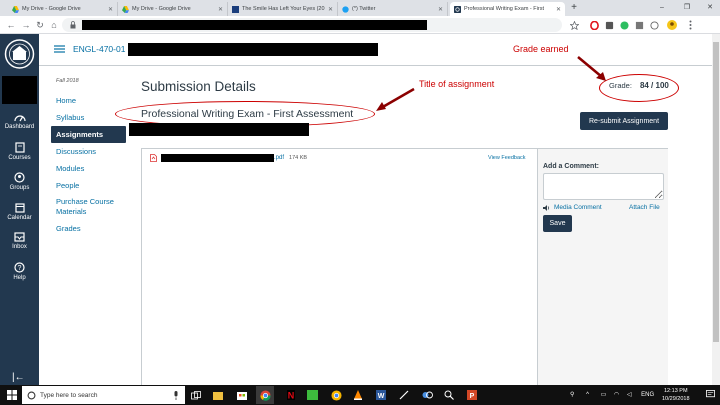 Image resolution: width=720 pixels, height=405 pixels. I want to click on chevron-up-icon: ^, so click(587, 395).